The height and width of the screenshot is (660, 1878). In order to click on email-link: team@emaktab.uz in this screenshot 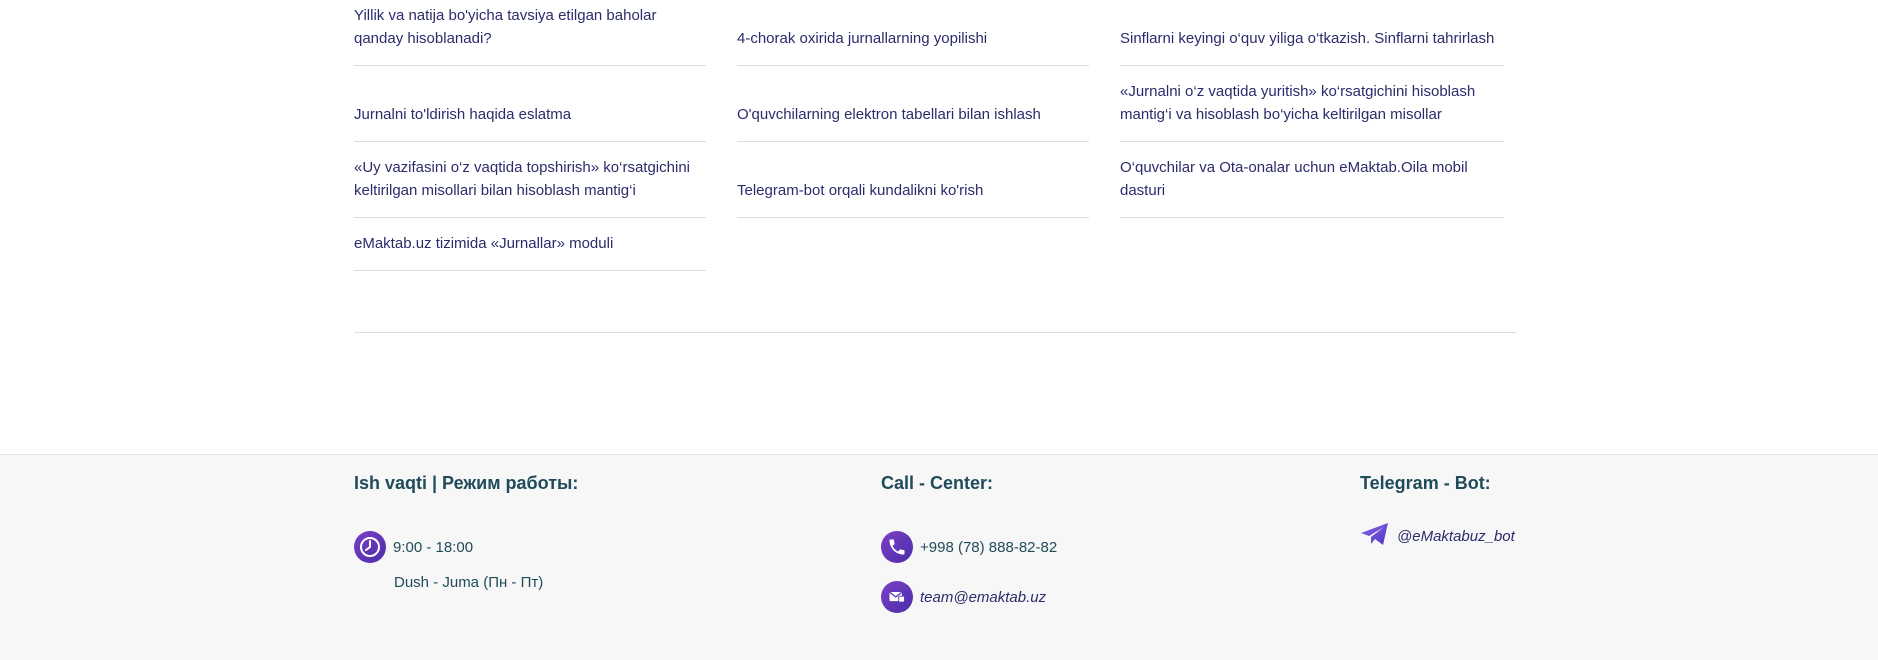, I will do `click(963, 597)`.